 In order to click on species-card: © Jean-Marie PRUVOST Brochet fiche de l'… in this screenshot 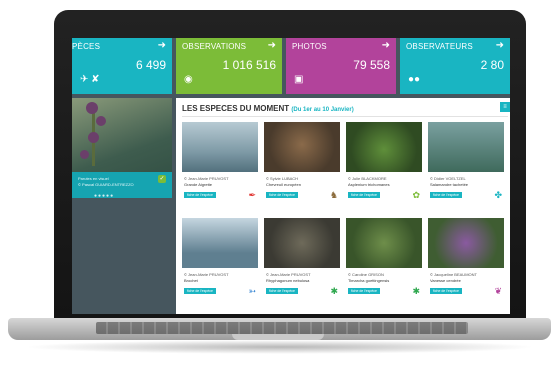, I will do `click(220, 263)`.